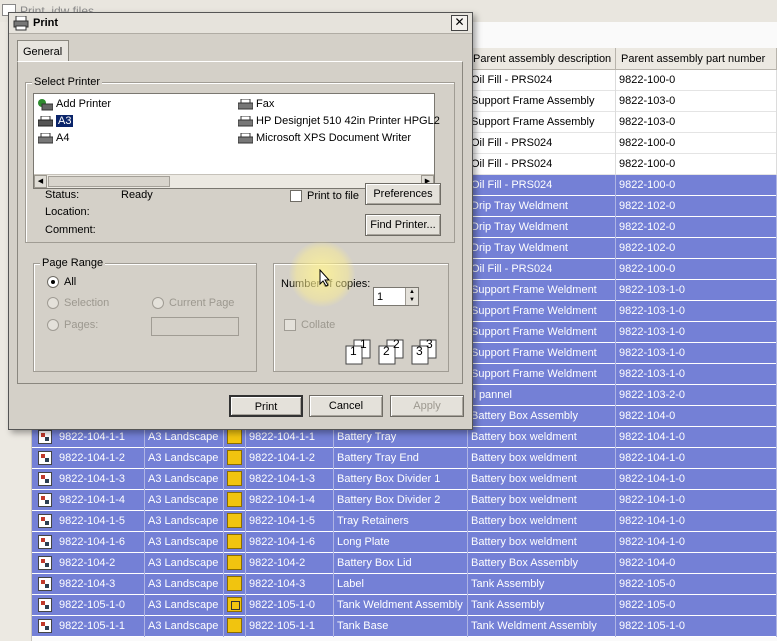  What do you see at coordinates (380, 297) in the screenshot?
I see `copies-value: 1` at bounding box center [380, 297].